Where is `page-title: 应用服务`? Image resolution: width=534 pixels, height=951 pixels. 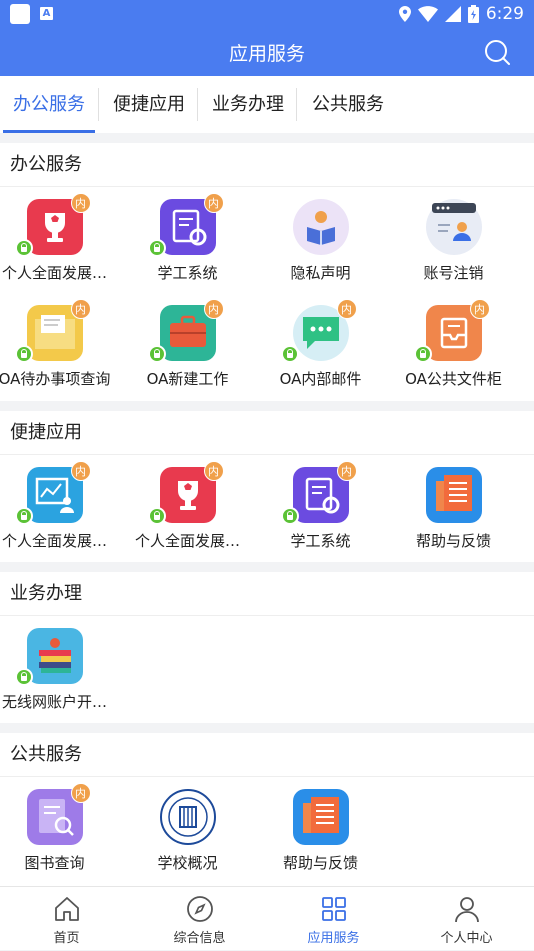 page-title: 应用服务 is located at coordinates (266, 54).